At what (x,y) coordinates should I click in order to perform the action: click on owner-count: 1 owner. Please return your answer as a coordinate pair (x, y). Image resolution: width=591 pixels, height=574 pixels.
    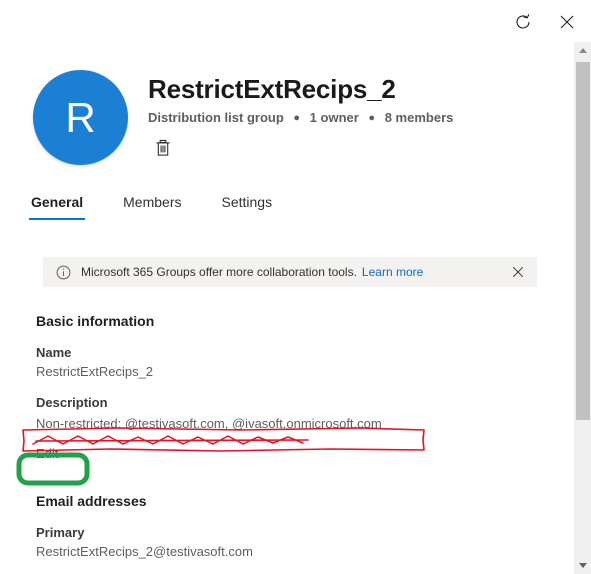
    Looking at the image, I should click on (334, 117).